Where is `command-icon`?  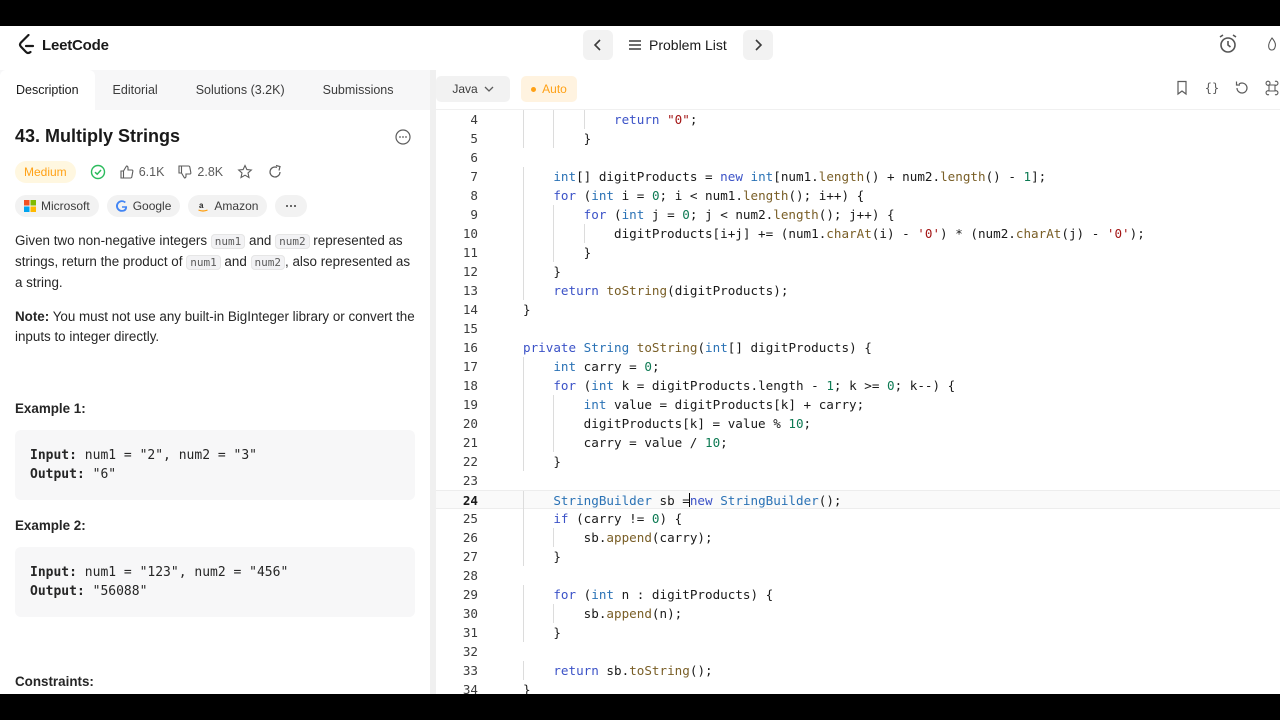
command-icon is located at coordinates (1272, 88).